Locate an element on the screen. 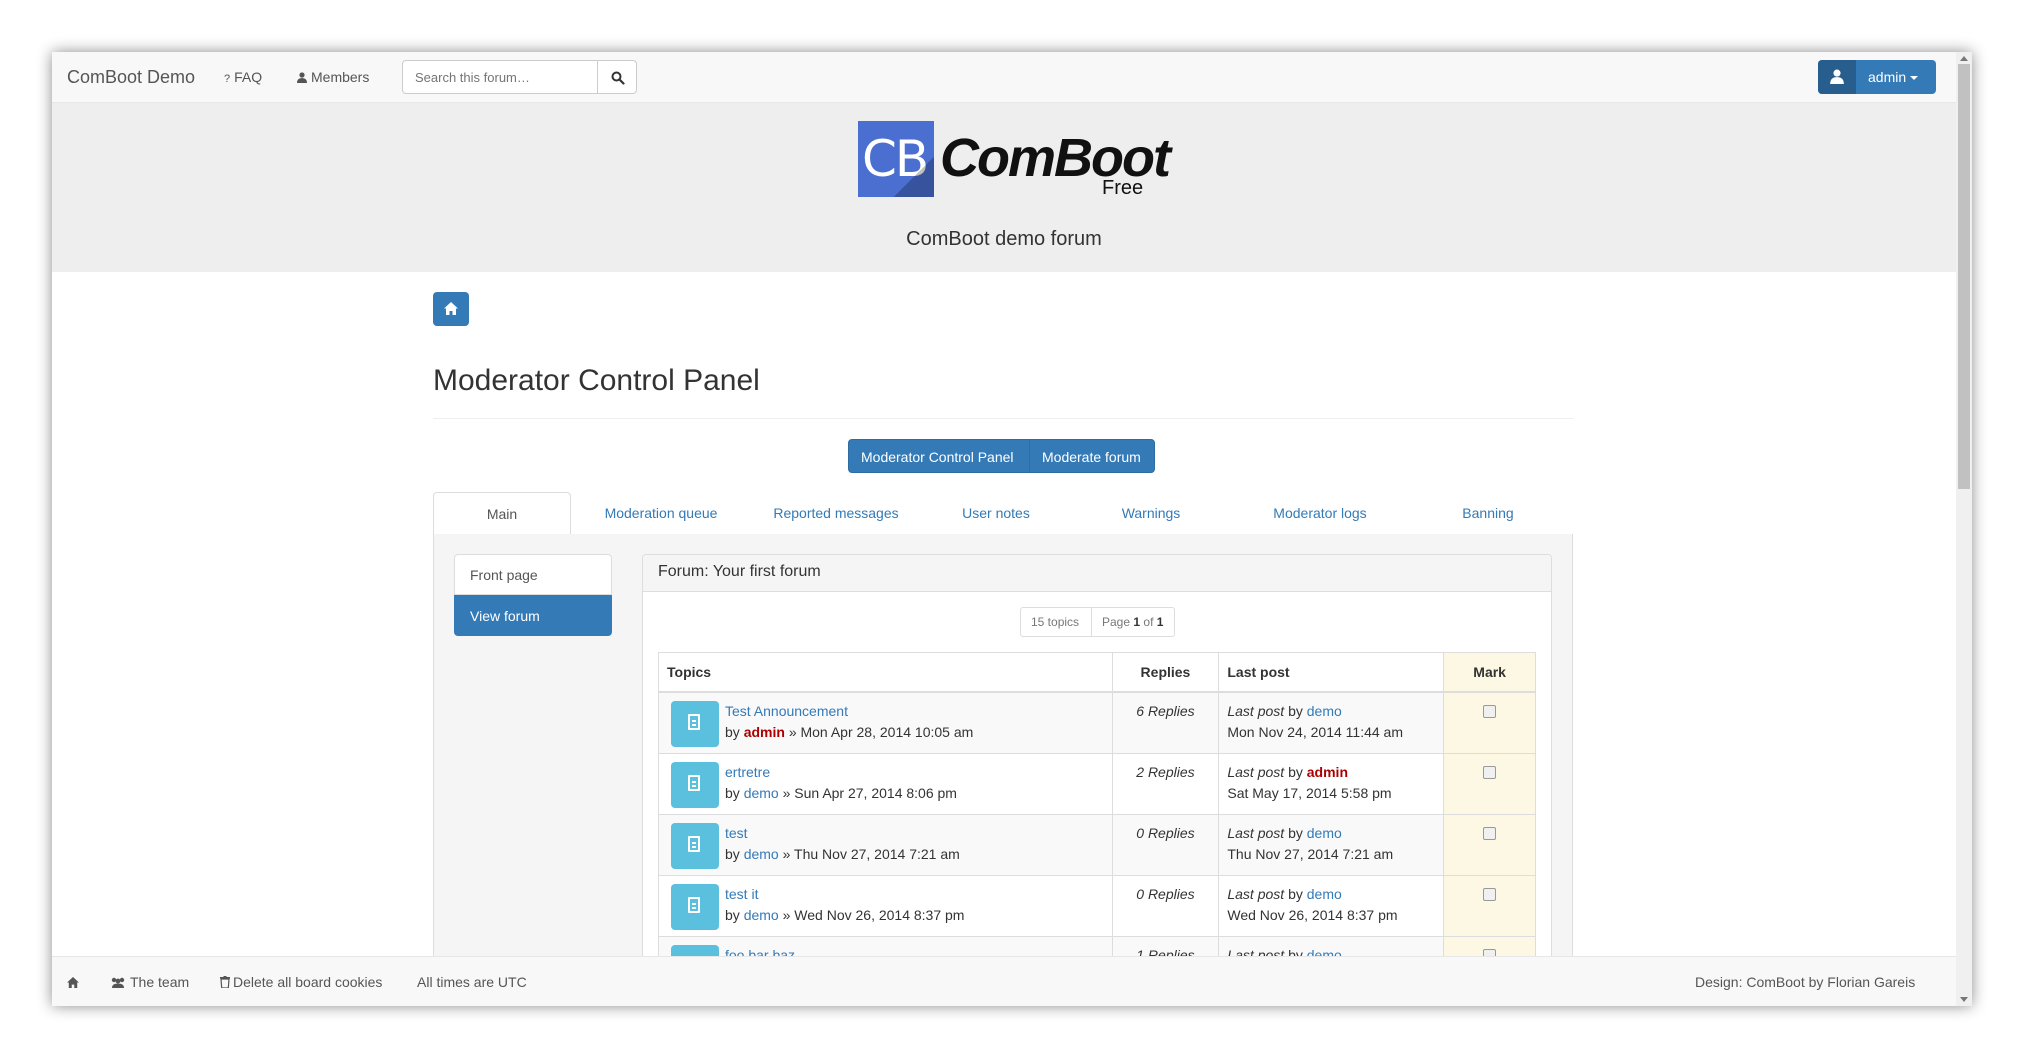  table-header-row: Topics Replies Last post Mark is located at coordinates (1097, 672).